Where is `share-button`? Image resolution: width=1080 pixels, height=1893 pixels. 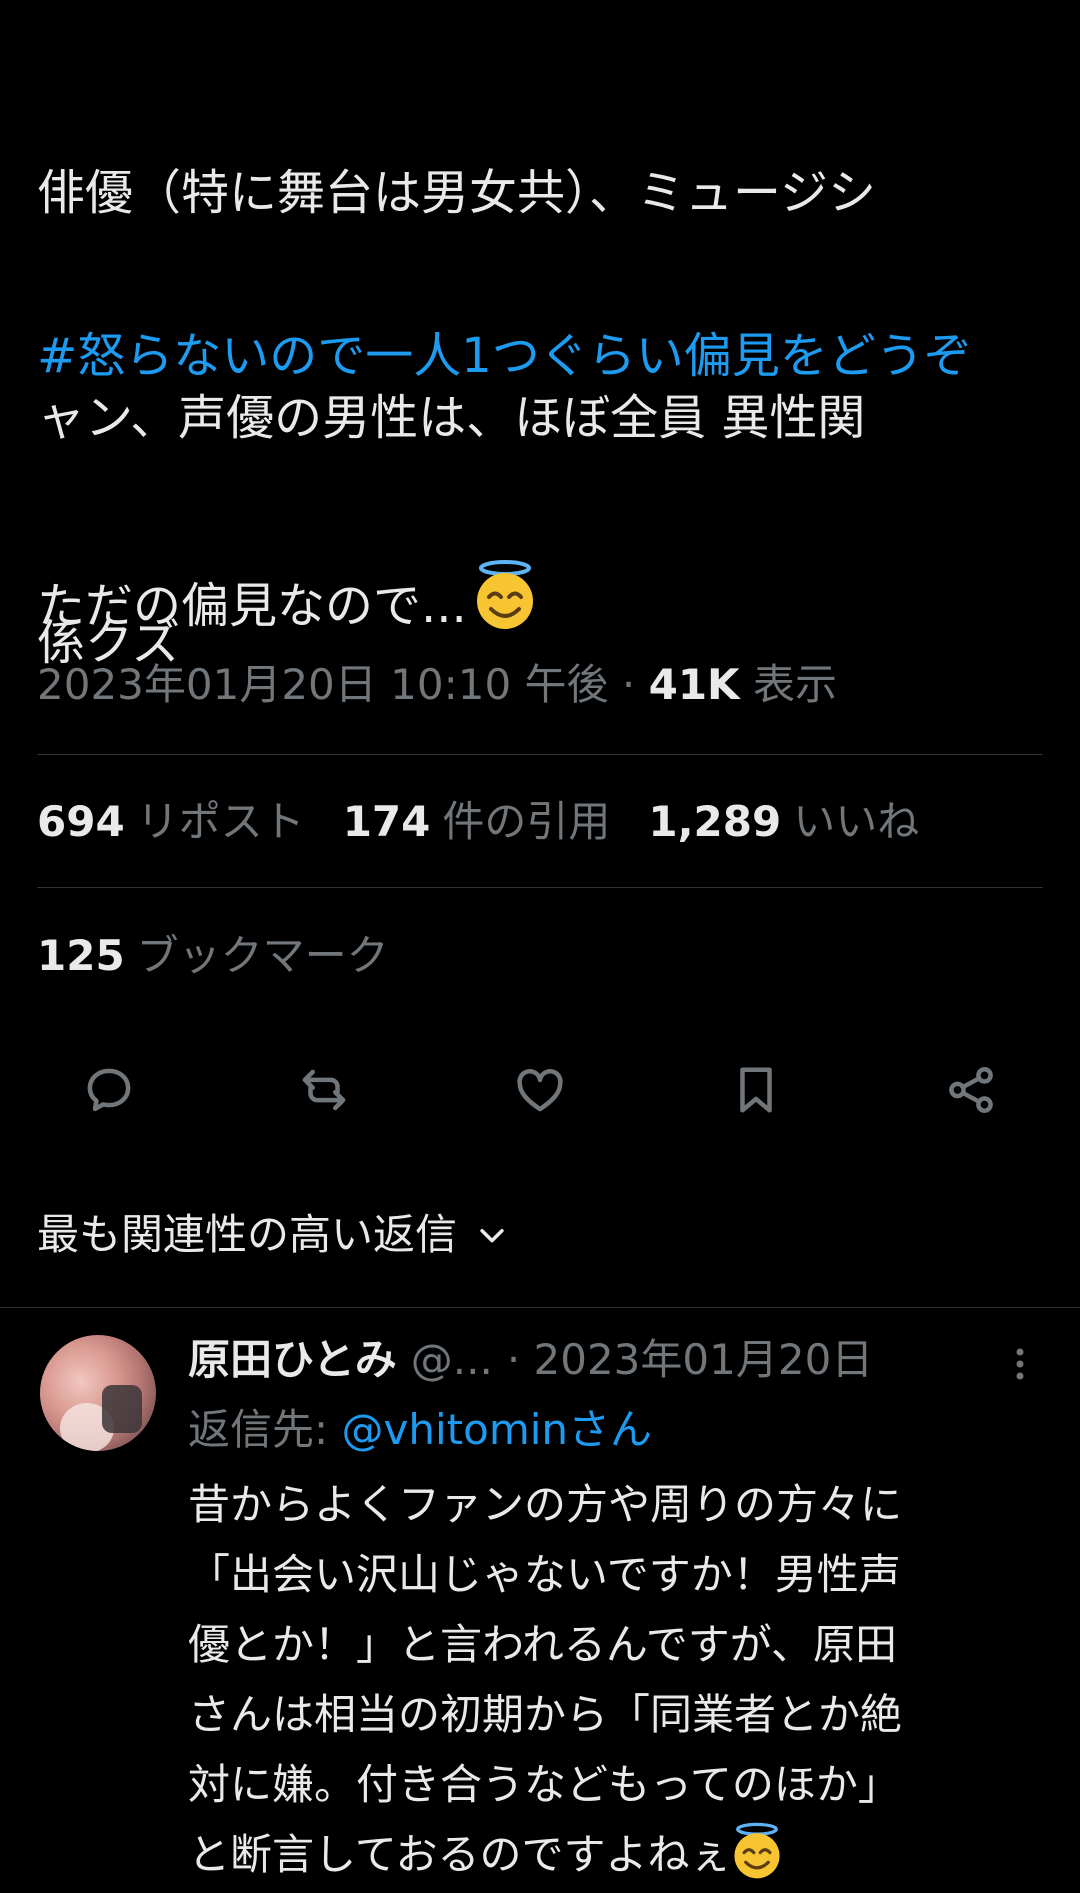 share-button is located at coordinates (971, 1090).